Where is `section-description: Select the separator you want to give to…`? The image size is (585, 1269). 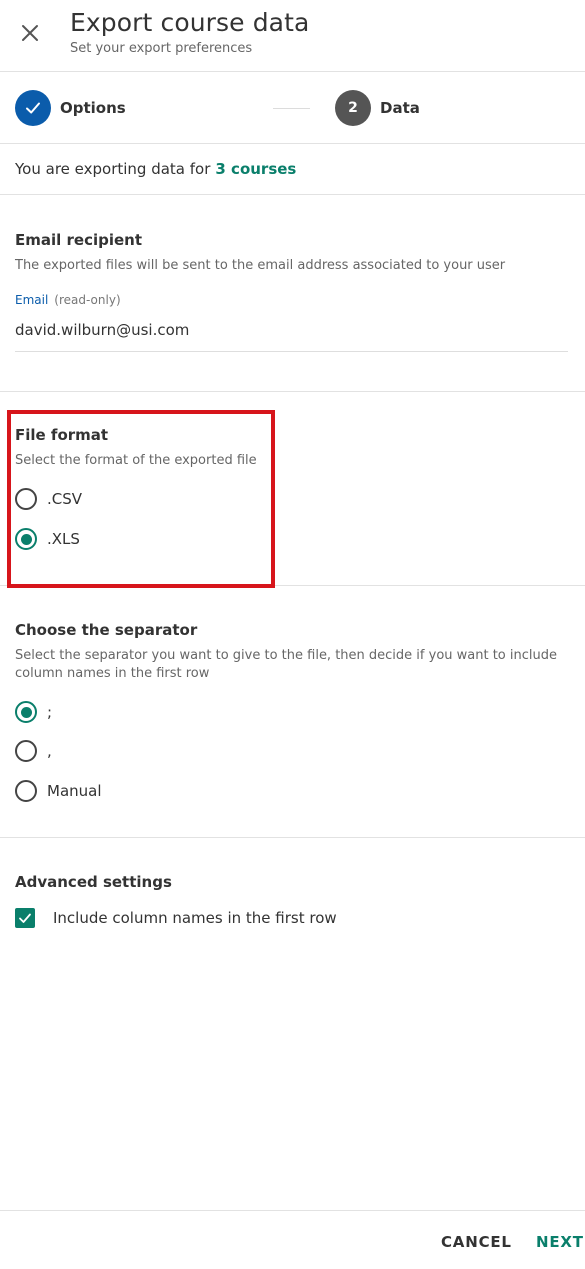 section-description: Select the separator you want to give to… is located at coordinates (286, 664).